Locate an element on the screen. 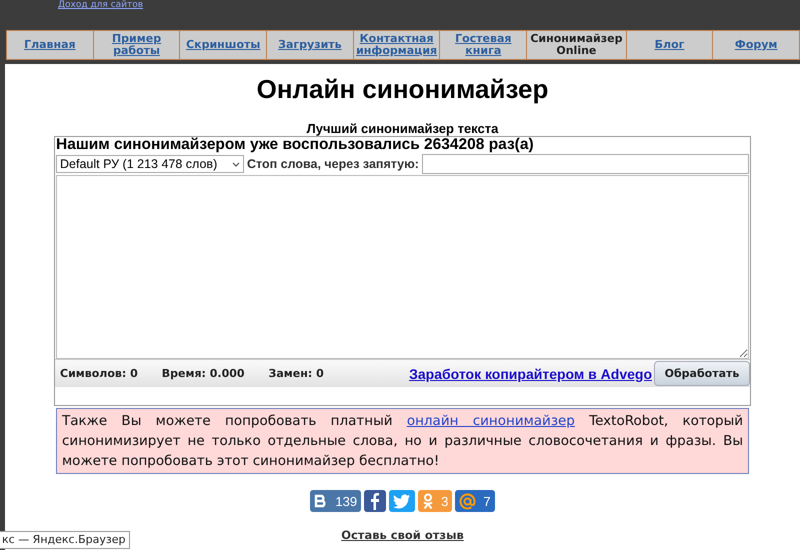 This screenshot has height=550, width=800. synonymizer-link: онлайн синонимайзер is located at coordinates (490, 421).